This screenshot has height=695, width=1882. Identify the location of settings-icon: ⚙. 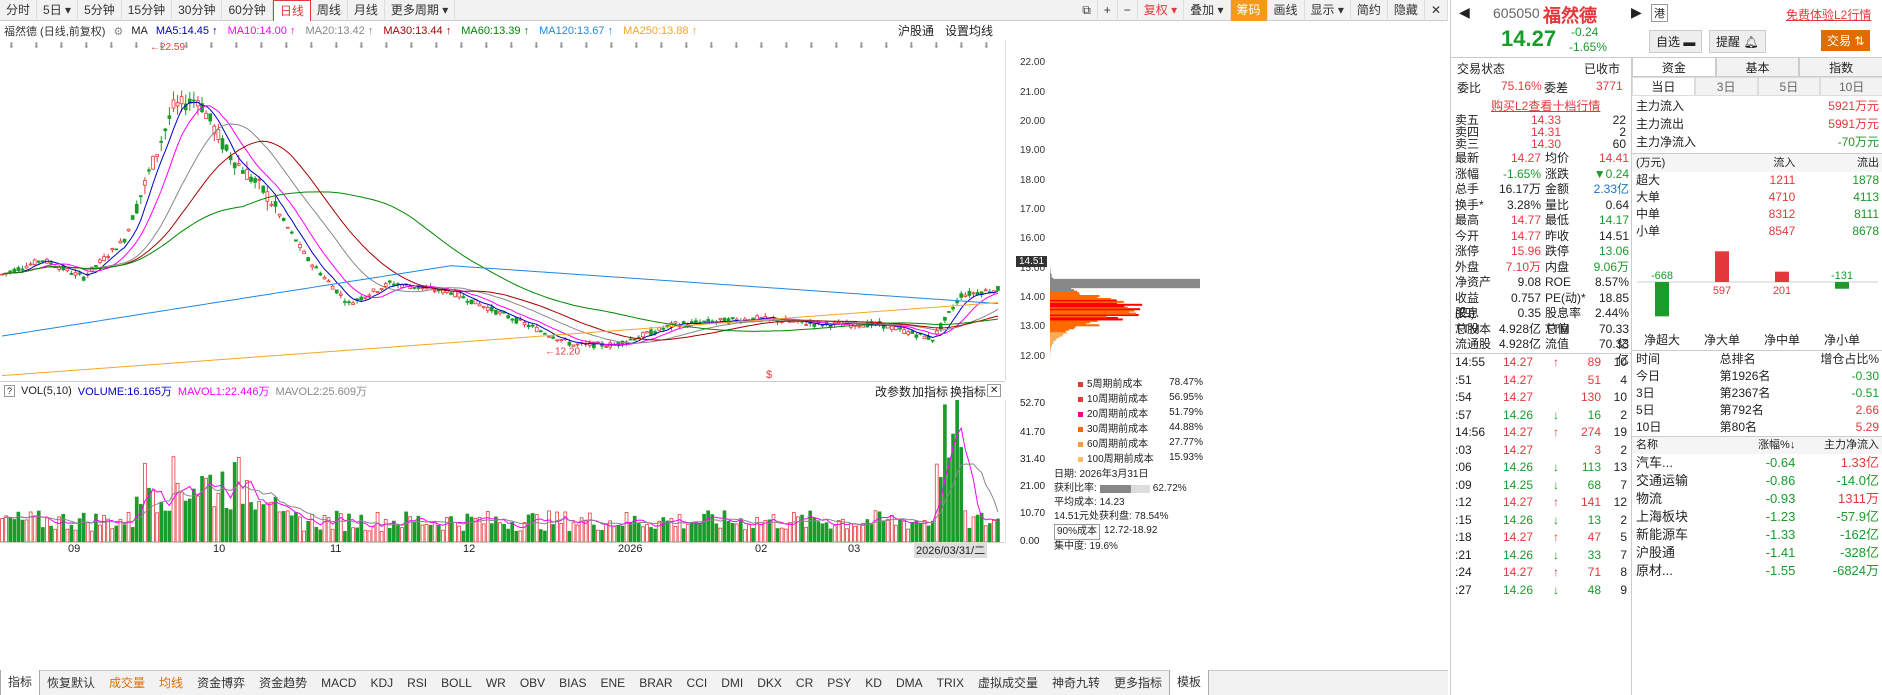
(118, 31).